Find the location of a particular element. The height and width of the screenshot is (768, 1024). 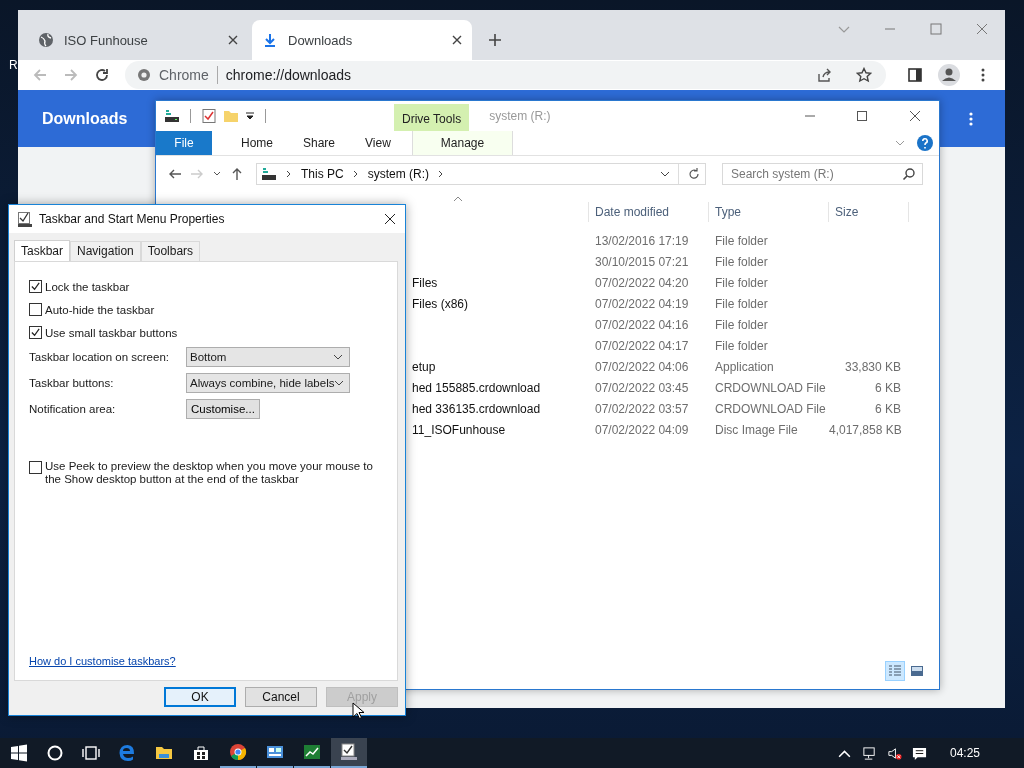

search-circle-icon is located at coordinates (55, 753).